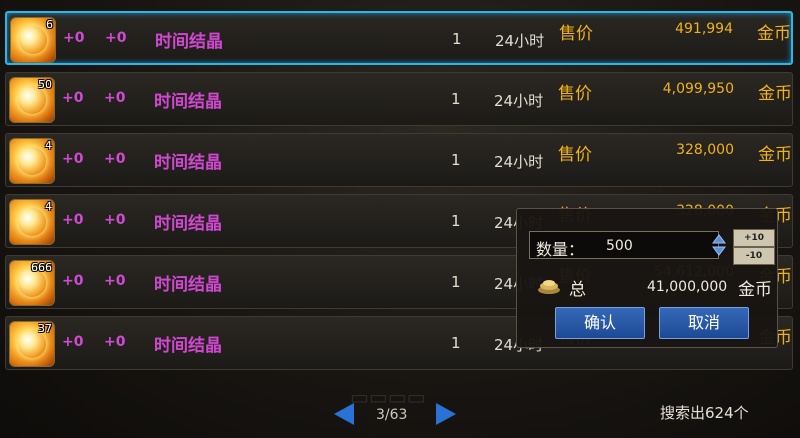 This screenshot has height=438, width=800. What do you see at coordinates (549, 287) in the screenshot?
I see `gold-coin-icon` at bounding box center [549, 287].